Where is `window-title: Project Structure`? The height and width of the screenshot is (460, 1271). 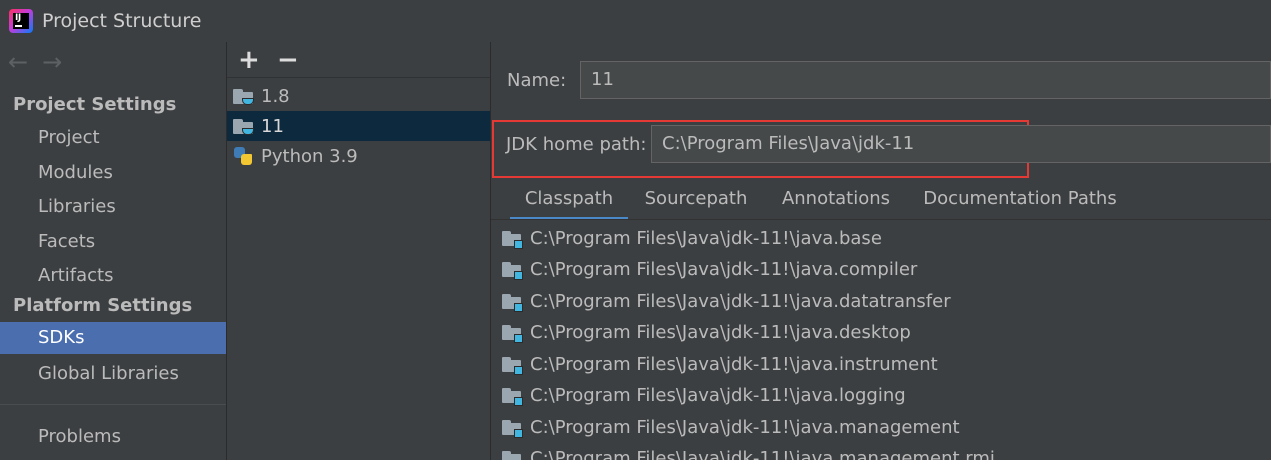 window-title: Project Structure is located at coordinates (122, 21).